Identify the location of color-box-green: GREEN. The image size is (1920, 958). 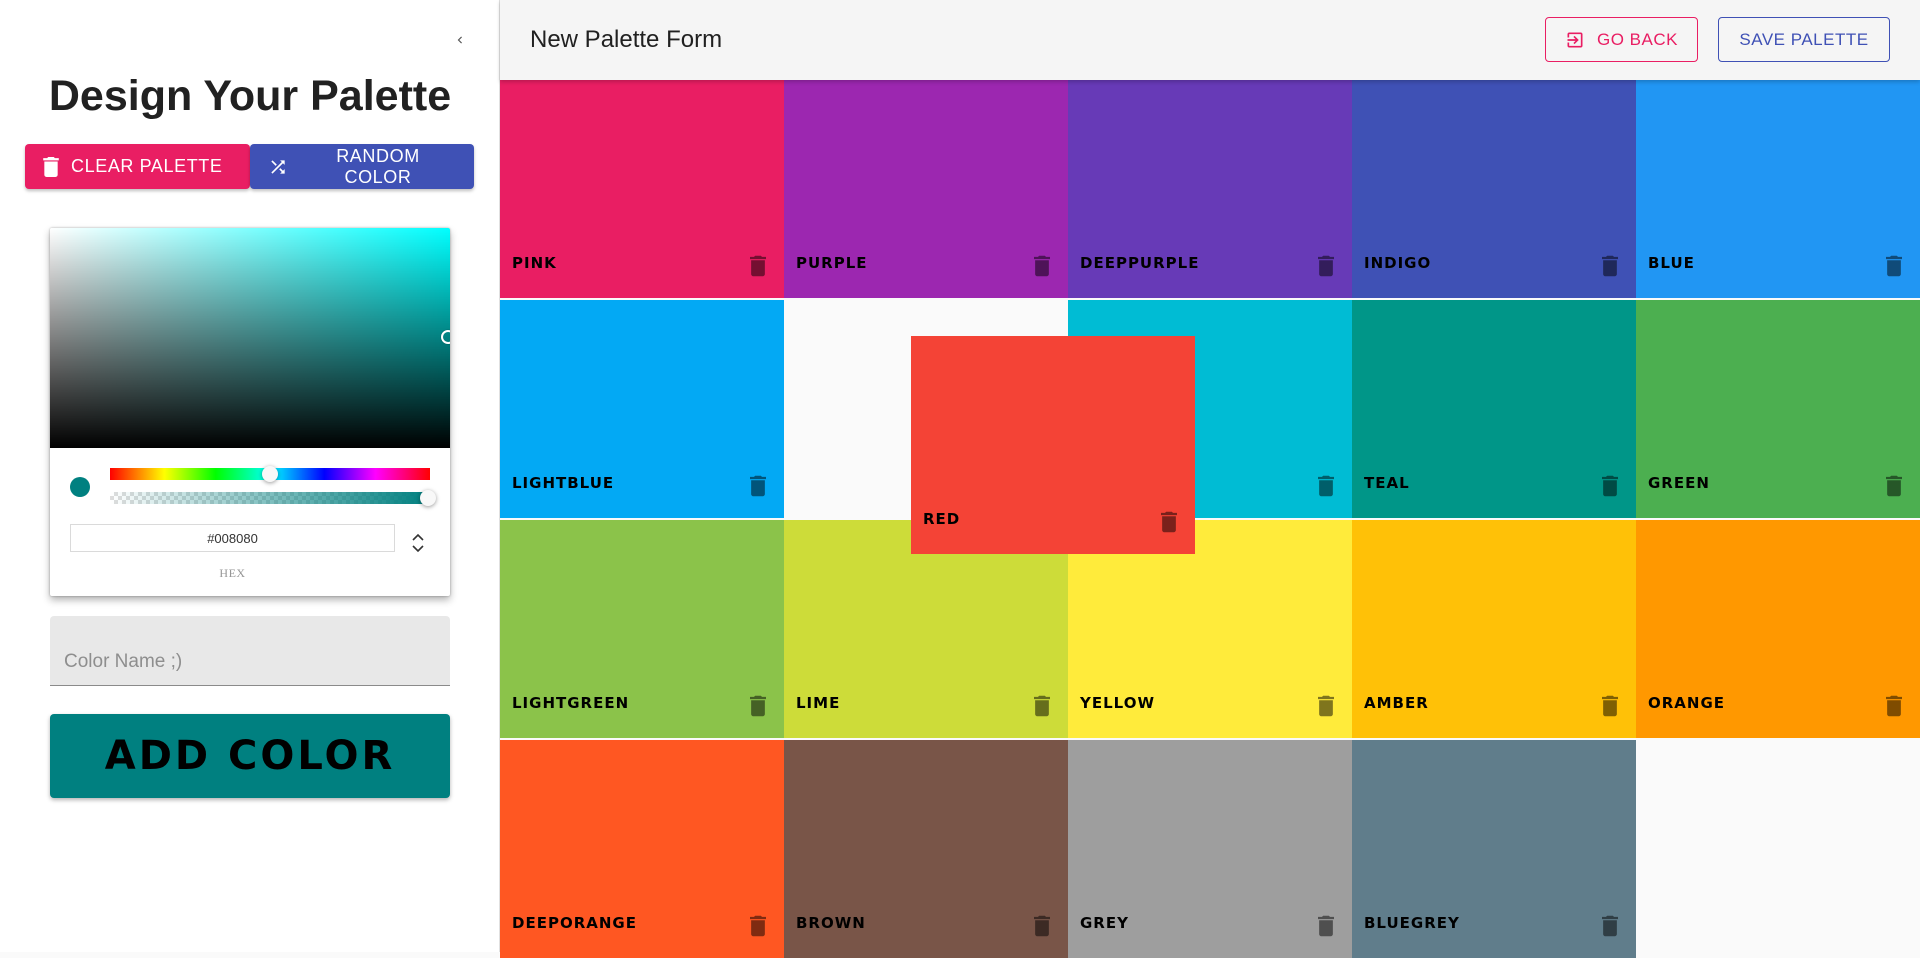
(1778, 409).